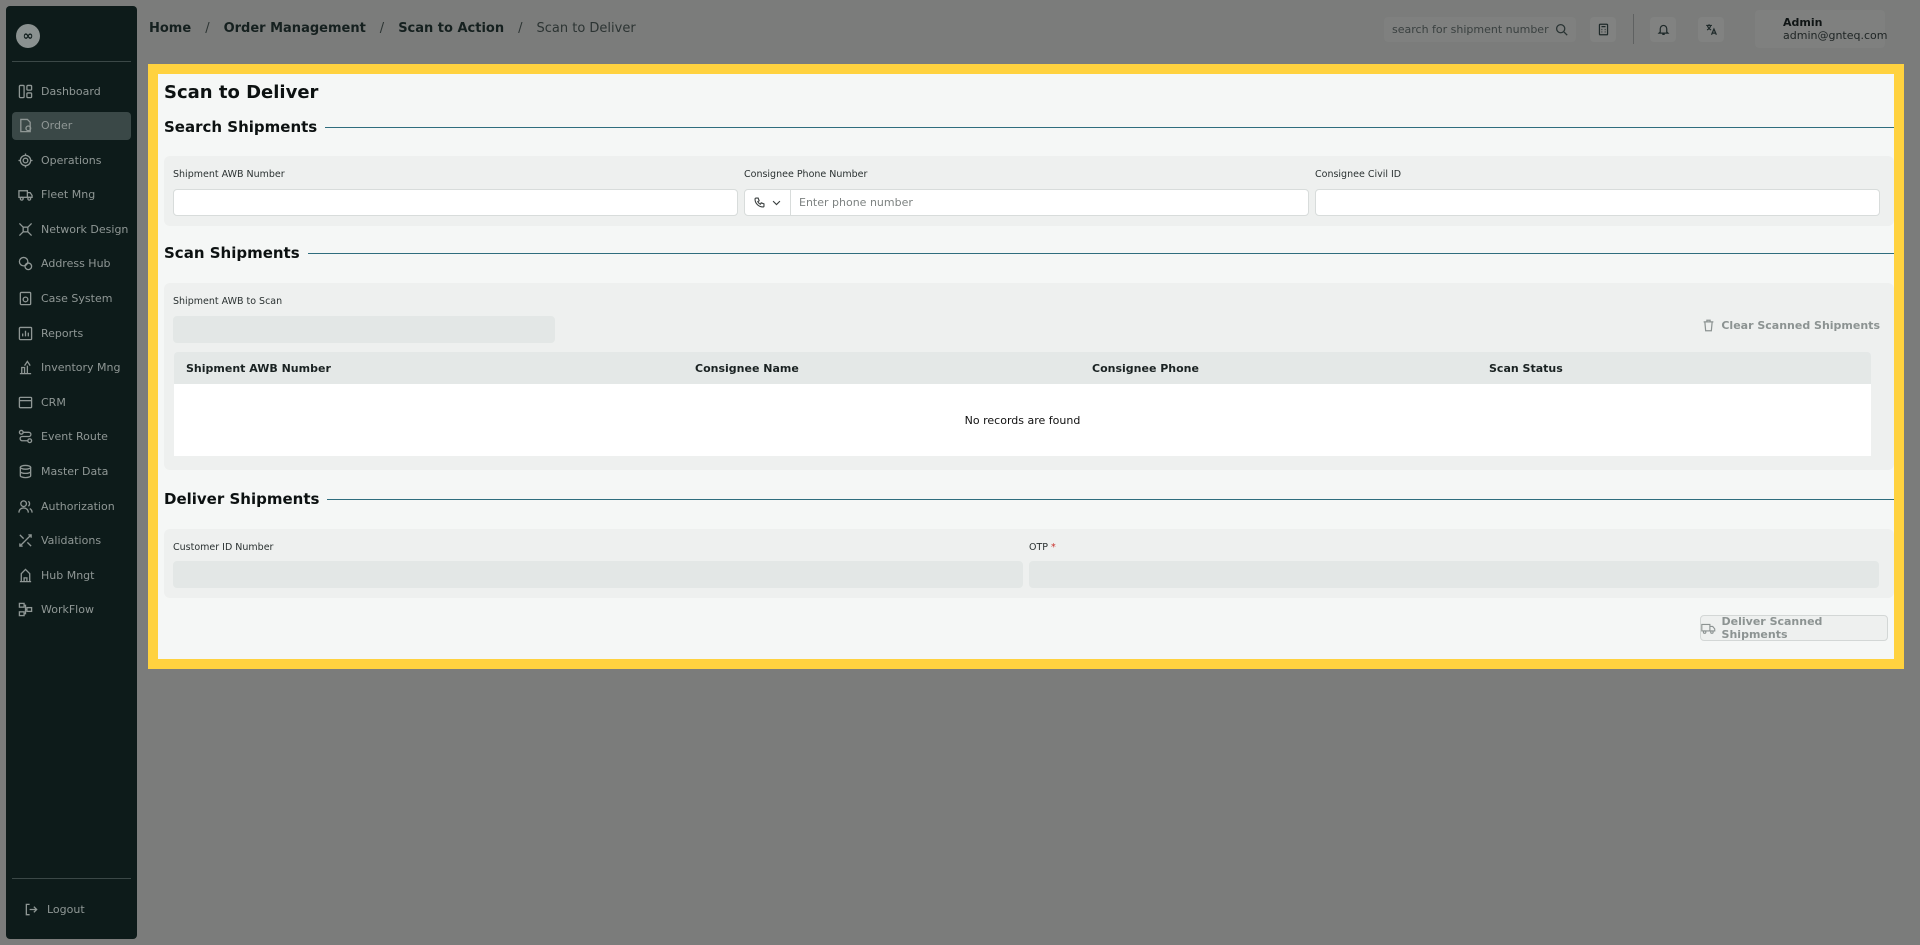 The image size is (1920, 945). Describe the element at coordinates (25, 91) in the screenshot. I see `dashboard-icon` at that location.